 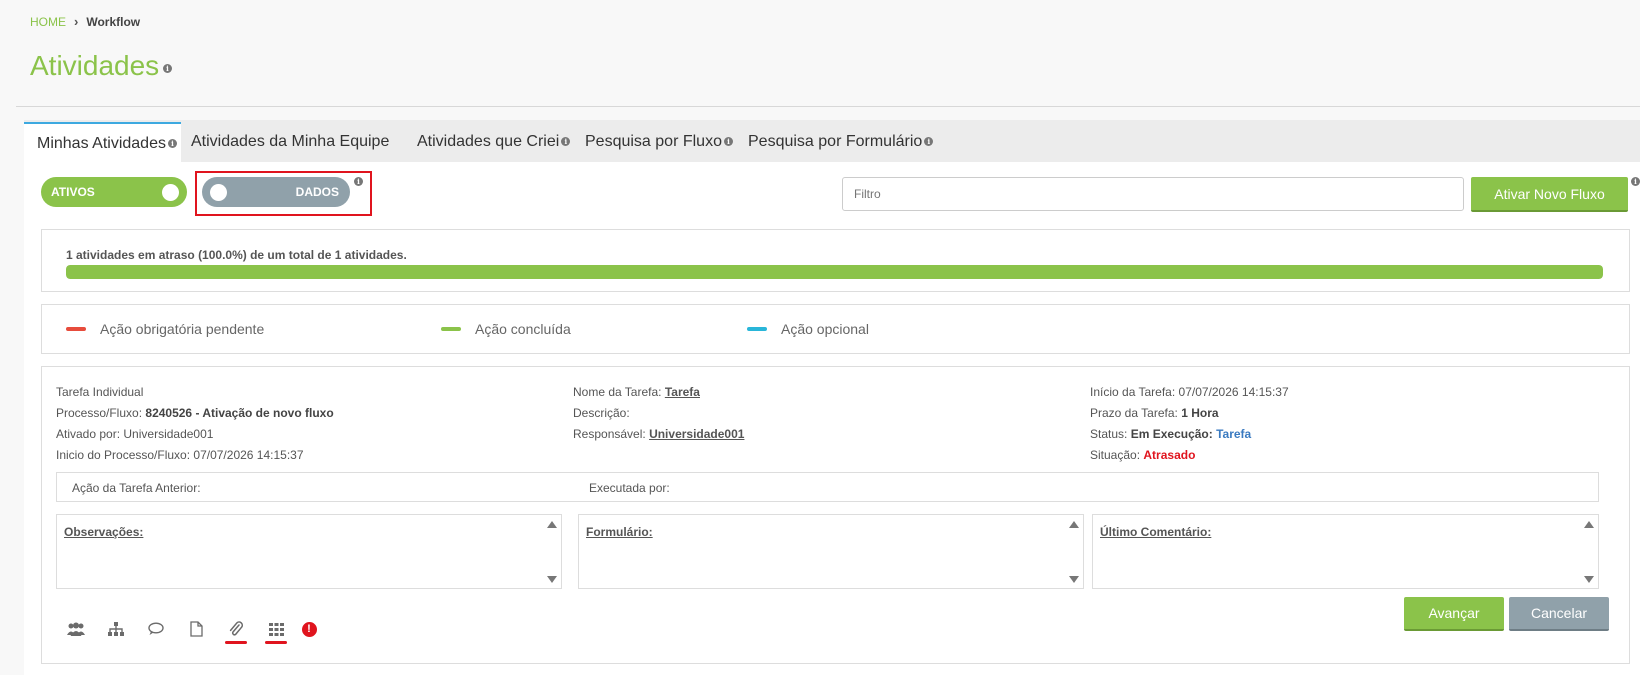 What do you see at coordinates (113, 21) in the screenshot?
I see `breadcrumb-current: Workflow` at bounding box center [113, 21].